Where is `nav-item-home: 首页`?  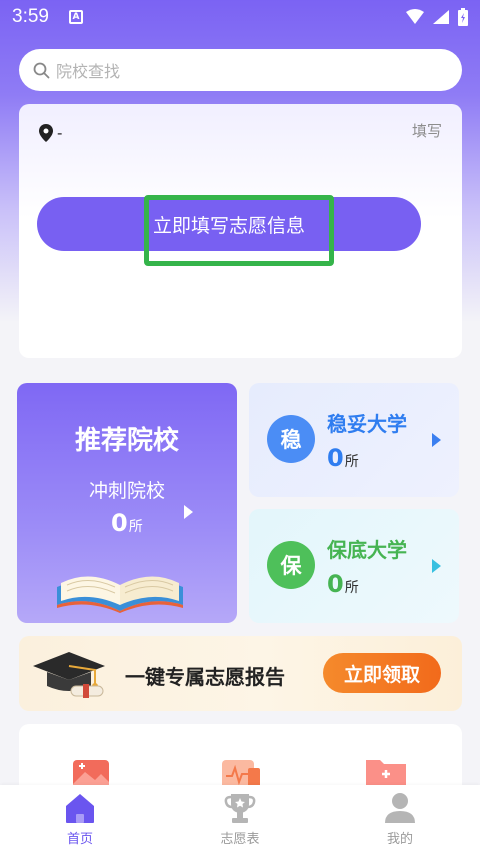
nav-item-home: 首页 is located at coordinates (80, 818).